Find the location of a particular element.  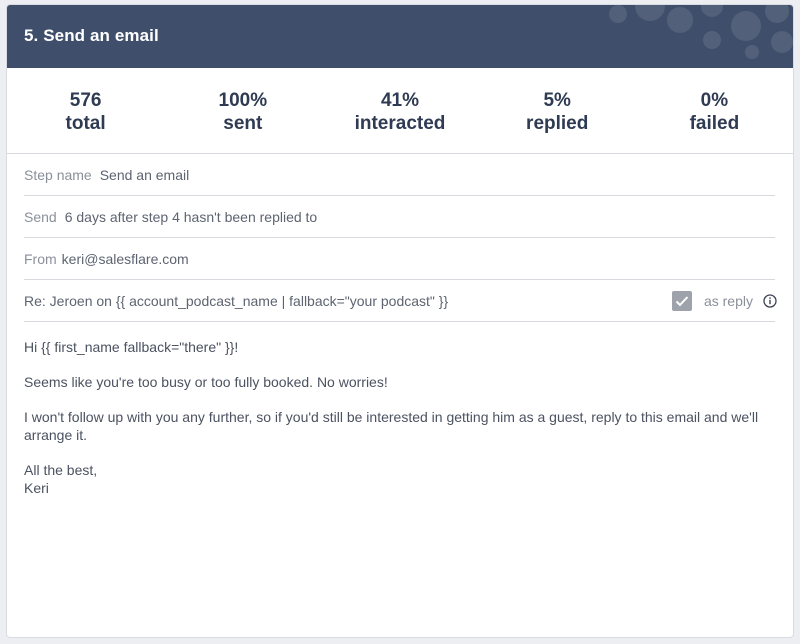

body-closing: All the best, is located at coordinates (61, 470).